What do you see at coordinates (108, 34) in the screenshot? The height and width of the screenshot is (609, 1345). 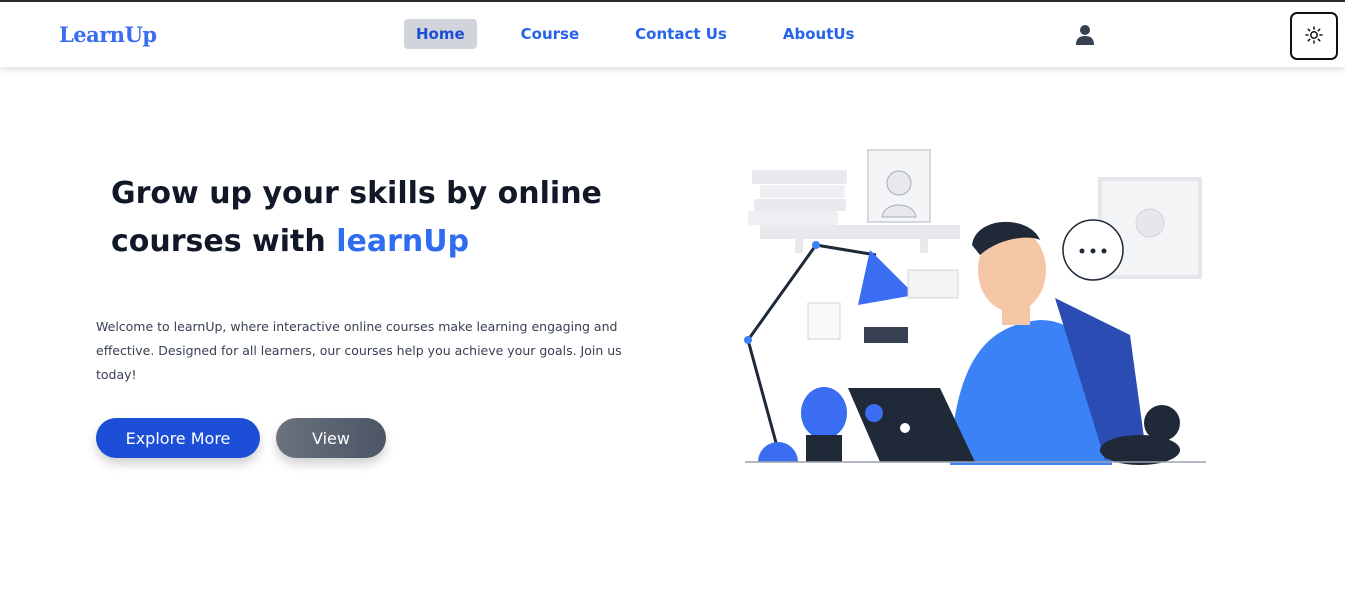 I see `logo: LearnUp` at bounding box center [108, 34].